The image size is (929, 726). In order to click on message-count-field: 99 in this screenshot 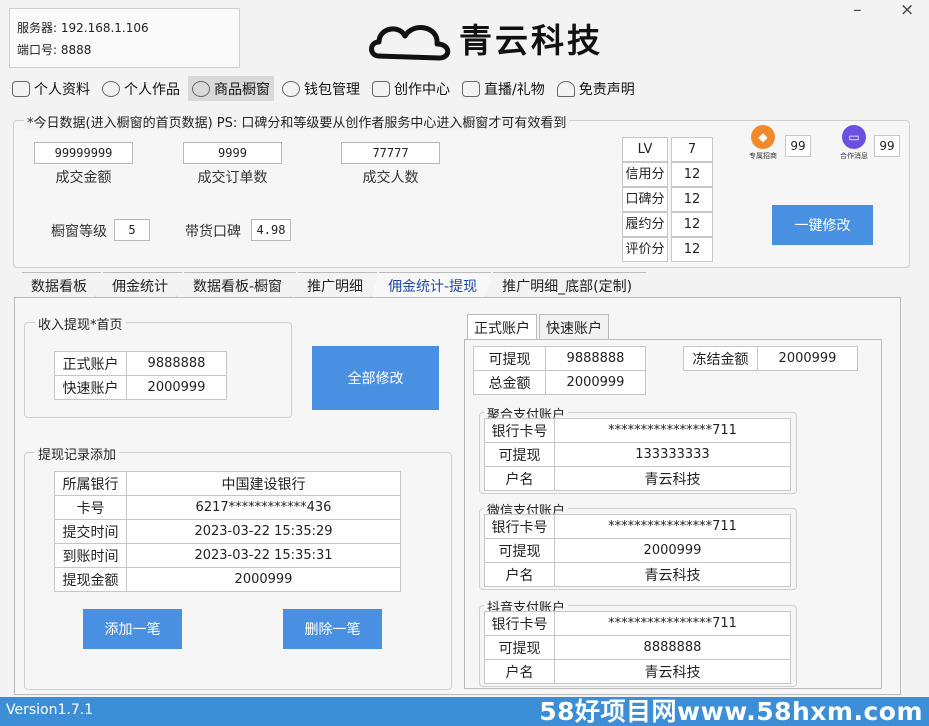, I will do `click(887, 146)`.